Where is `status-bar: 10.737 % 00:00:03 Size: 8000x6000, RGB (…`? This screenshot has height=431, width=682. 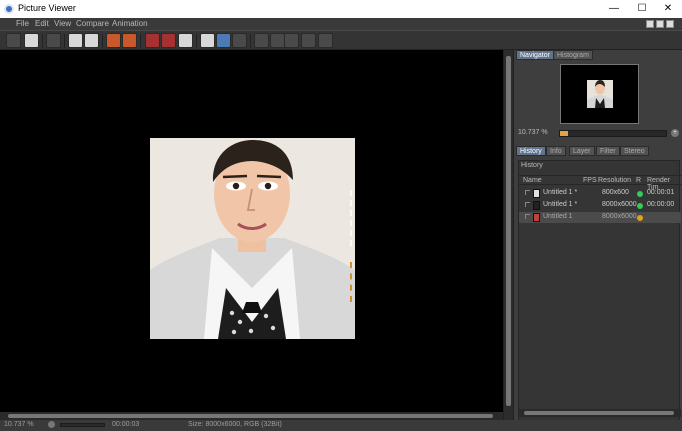
status-bar: 10.737 % 00:00:03 Size: 8000x6000, RGB (… is located at coordinates (341, 425).